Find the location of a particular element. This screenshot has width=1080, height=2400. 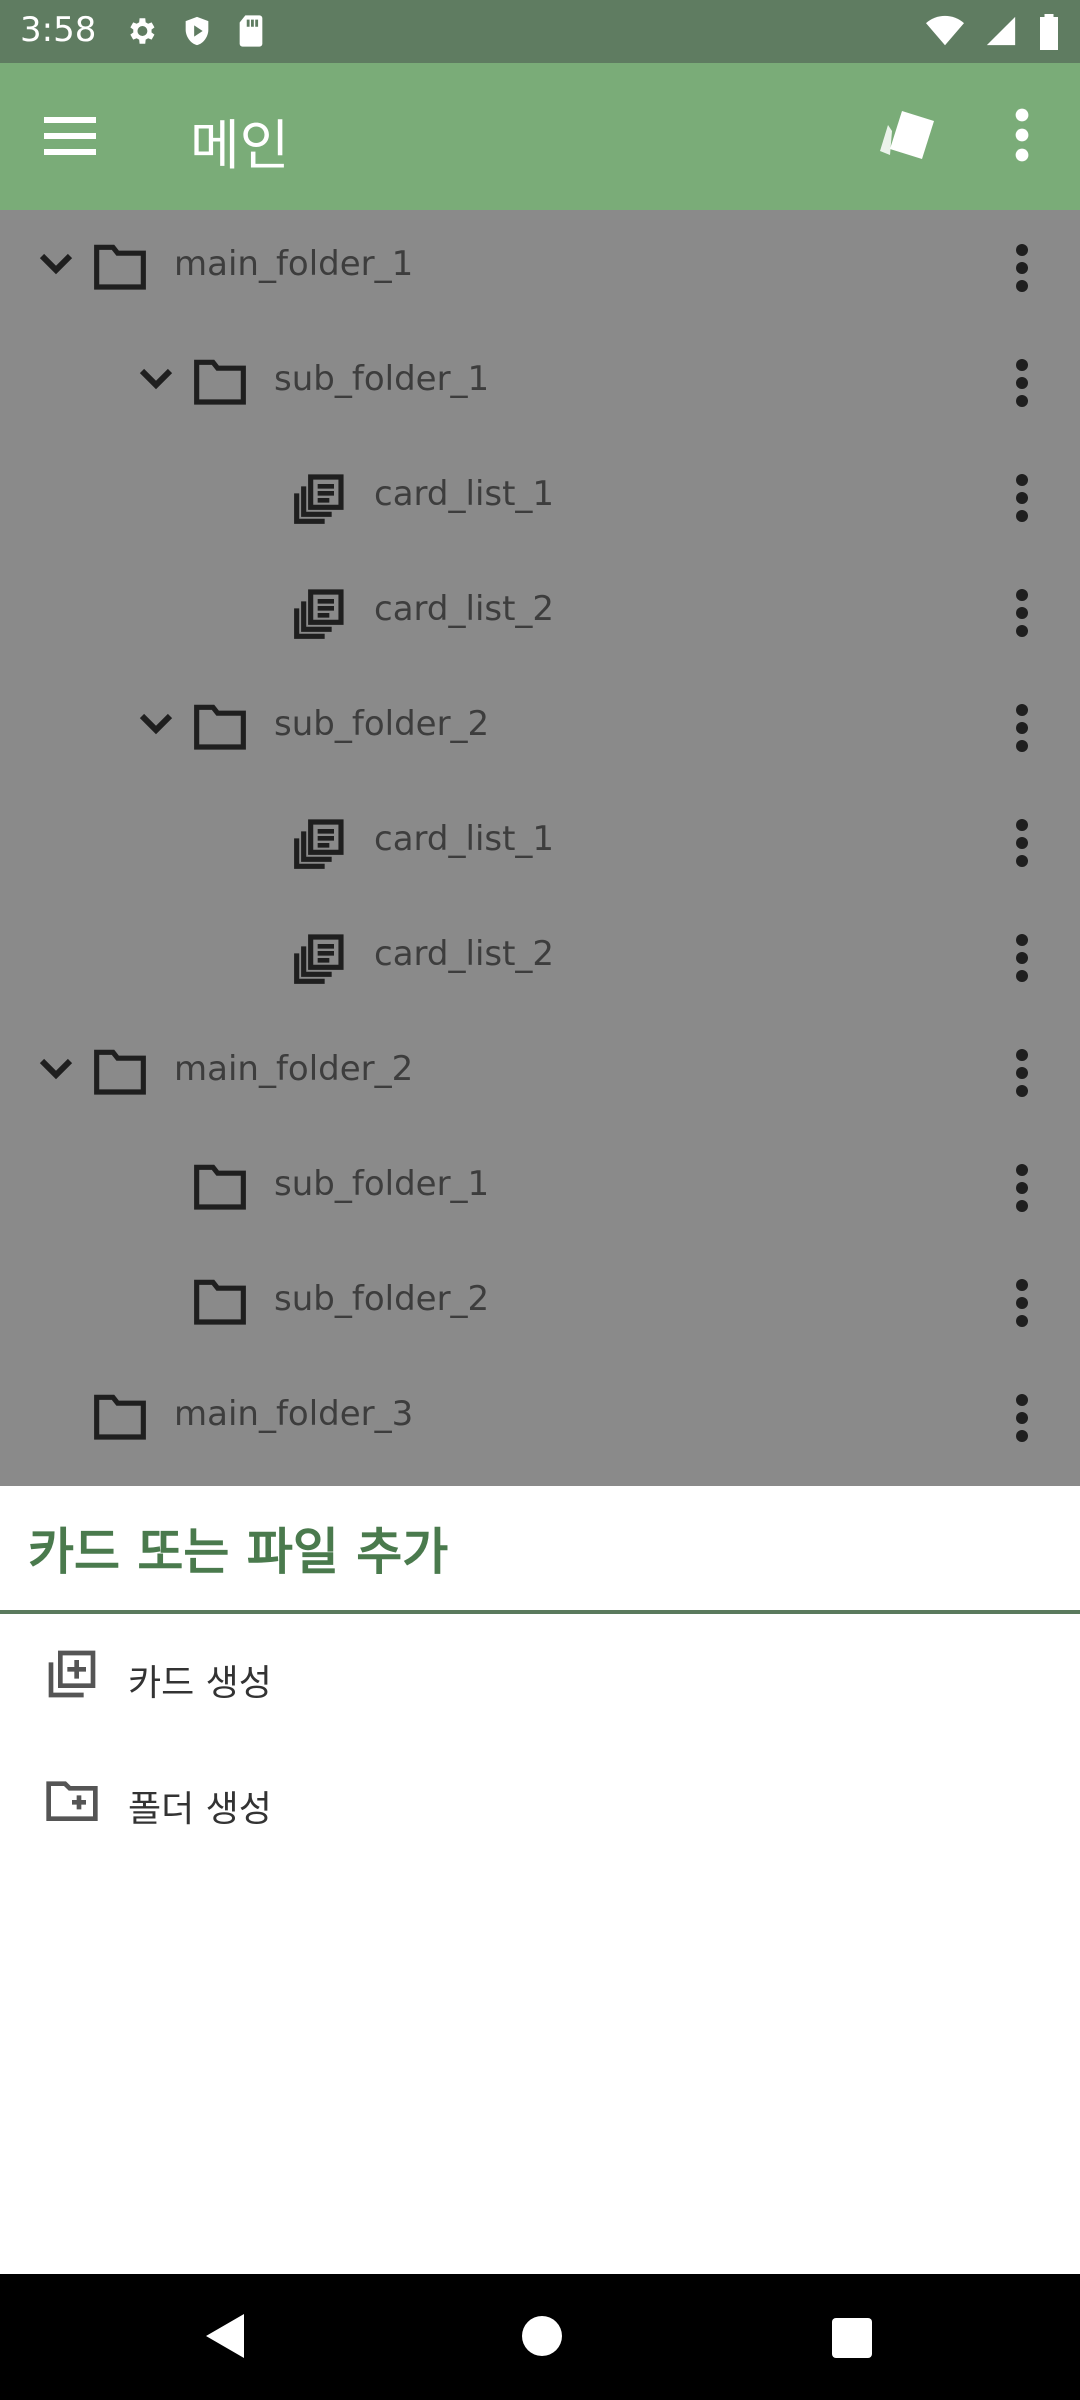

tree-item-label: main_folder_1 is located at coordinates (294, 264).